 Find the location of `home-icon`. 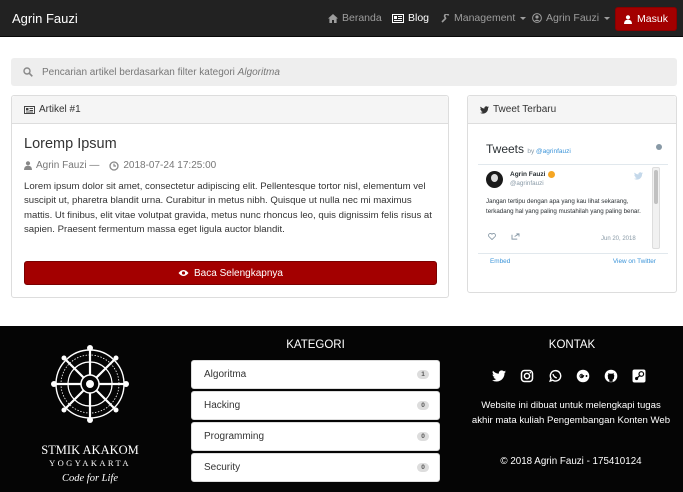

home-icon is located at coordinates (333, 18).